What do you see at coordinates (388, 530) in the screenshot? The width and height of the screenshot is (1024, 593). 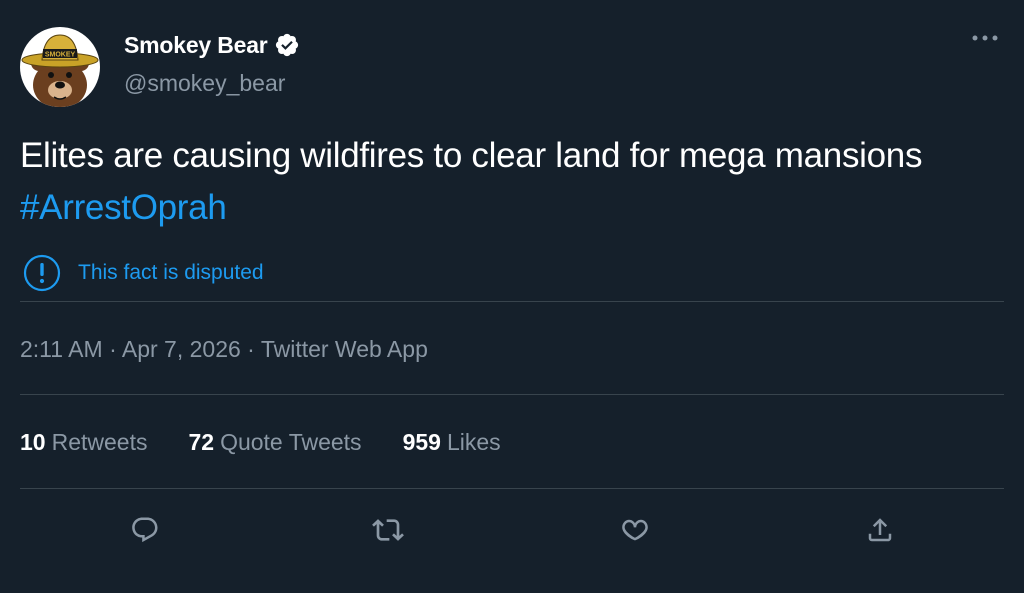 I see `retweet-icon` at bounding box center [388, 530].